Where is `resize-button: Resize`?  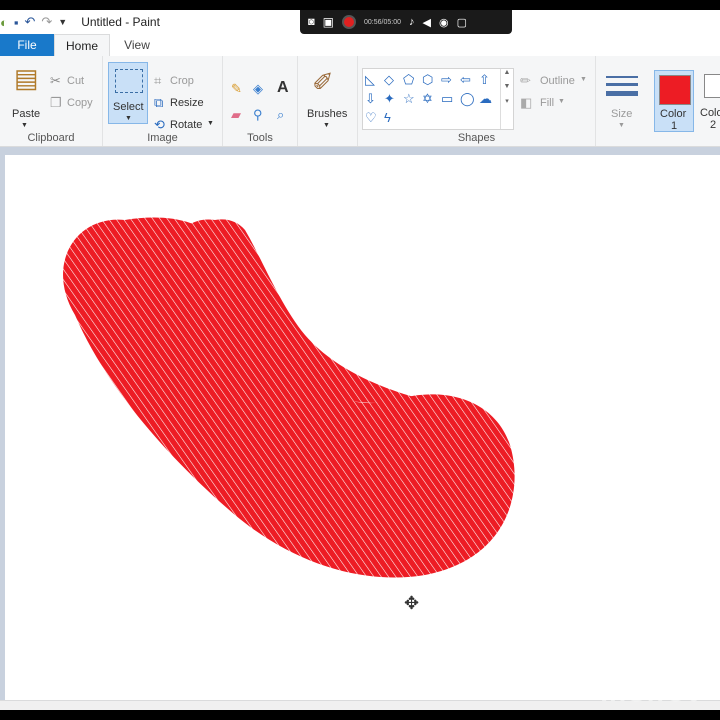
resize-button: Resize is located at coordinates (187, 103).